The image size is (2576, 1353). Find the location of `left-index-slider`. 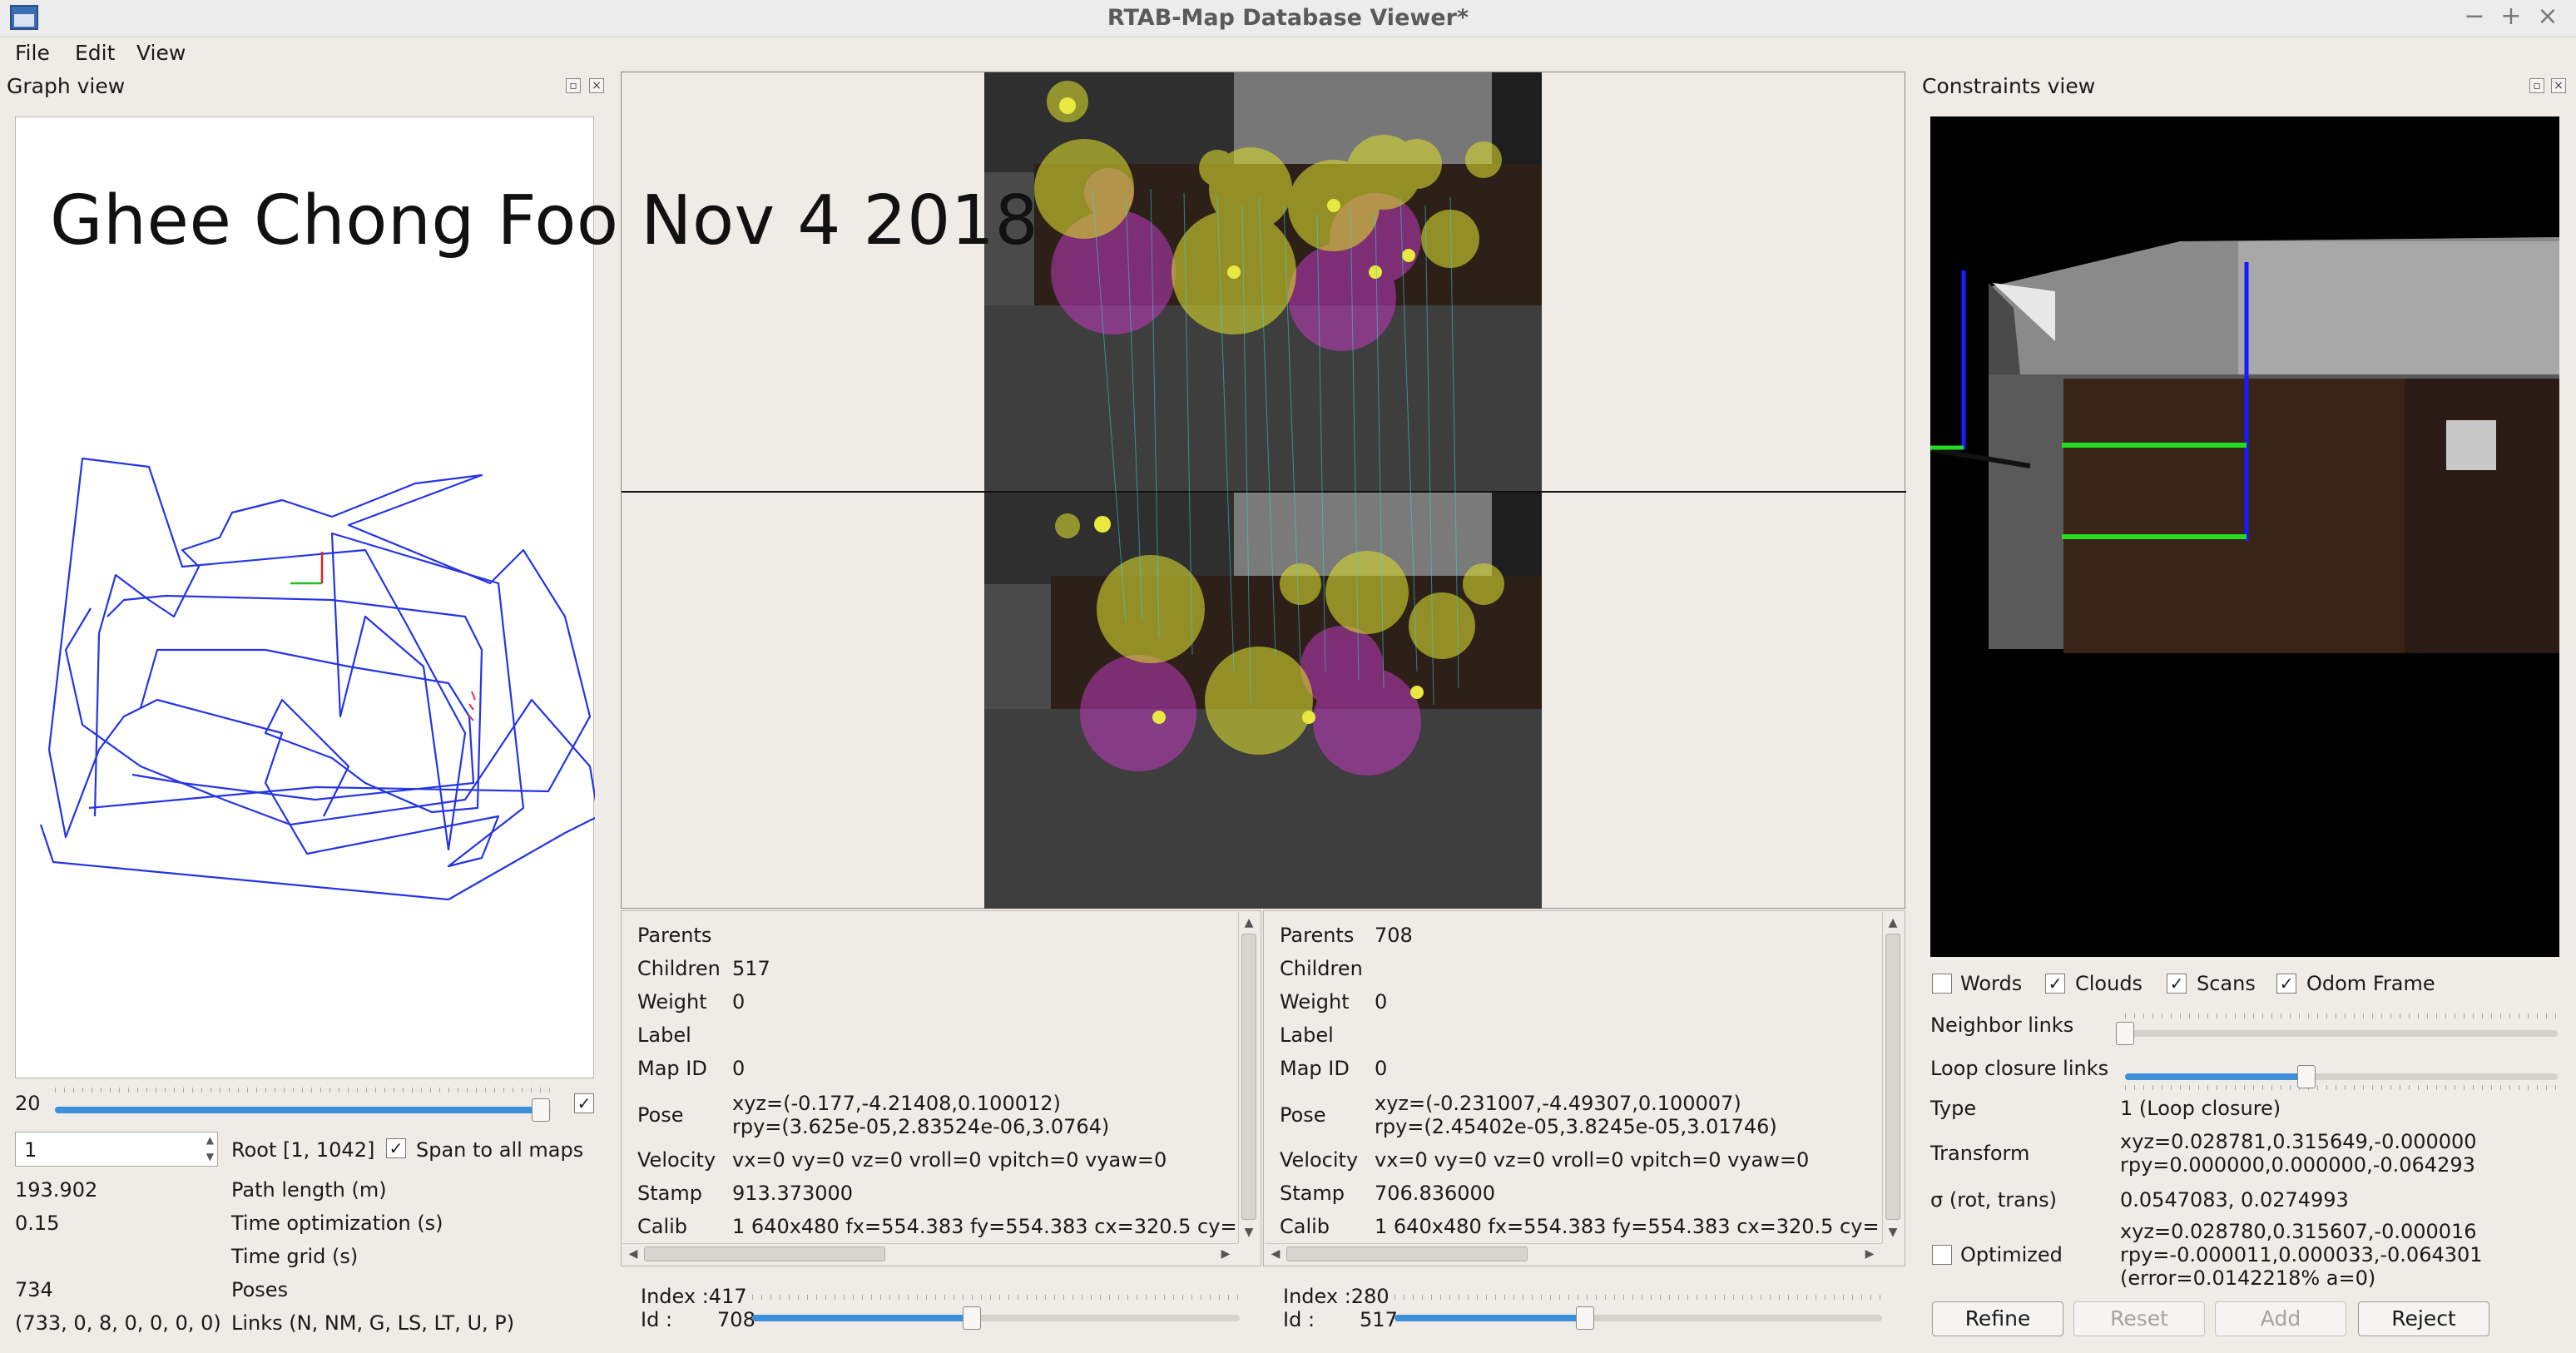

left-index-slider is located at coordinates (996, 1318).